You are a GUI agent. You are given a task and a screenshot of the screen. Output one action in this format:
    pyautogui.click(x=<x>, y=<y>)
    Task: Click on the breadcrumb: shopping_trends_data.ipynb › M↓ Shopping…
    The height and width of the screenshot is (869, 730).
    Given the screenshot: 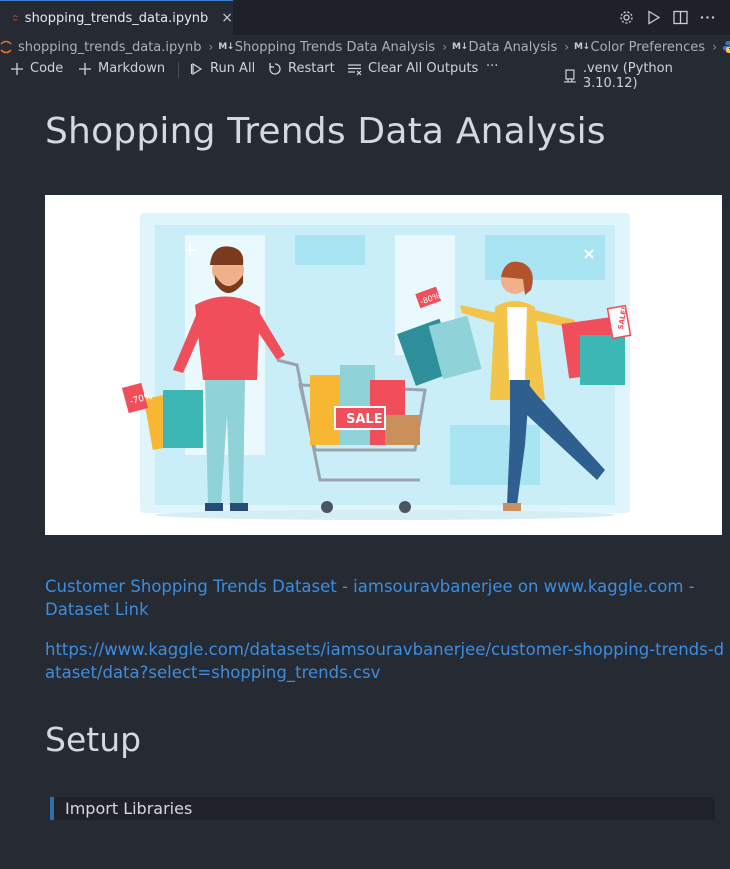 What is the action you would take?
    pyautogui.click(x=365, y=47)
    